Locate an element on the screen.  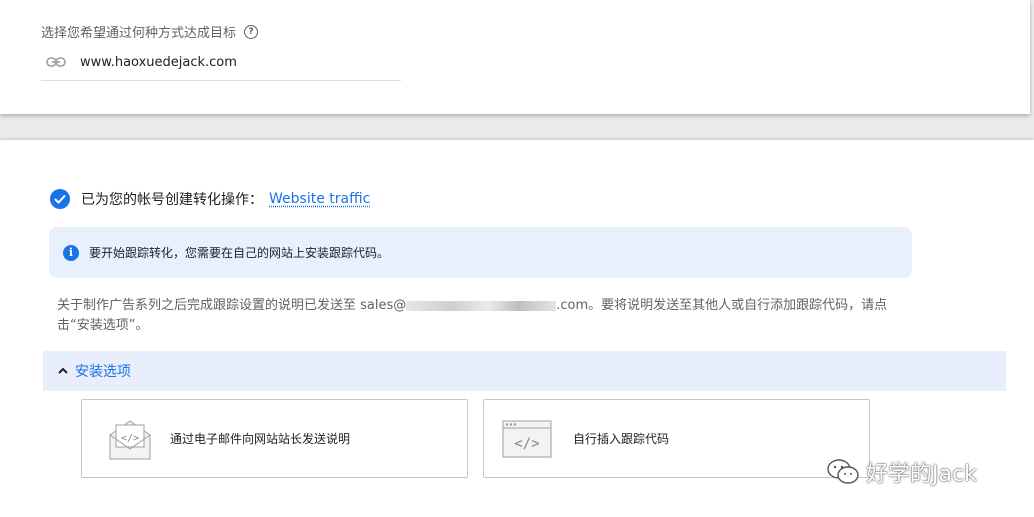
browser-code-icon: </> is located at coordinates (527, 438).